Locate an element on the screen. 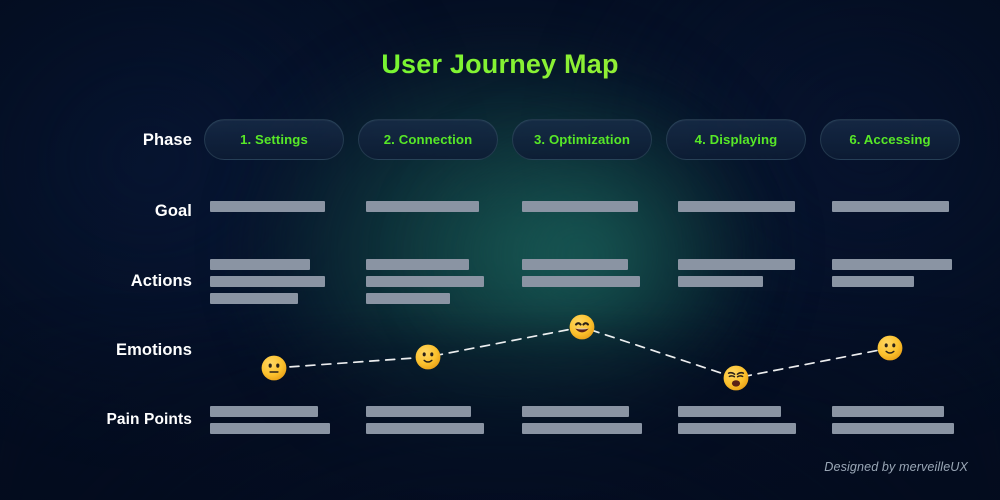  phase-pill-label: 2. Connection is located at coordinates (428, 139).